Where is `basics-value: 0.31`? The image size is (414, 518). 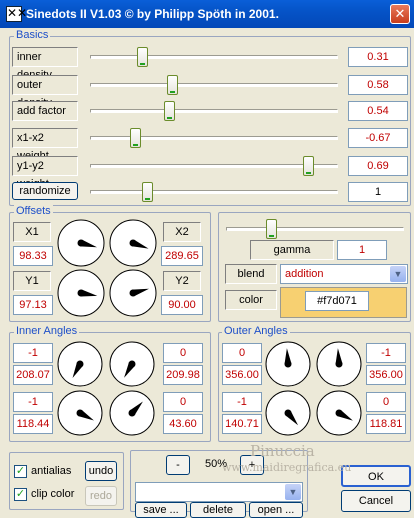
basics-value: 0.31 is located at coordinates (378, 57).